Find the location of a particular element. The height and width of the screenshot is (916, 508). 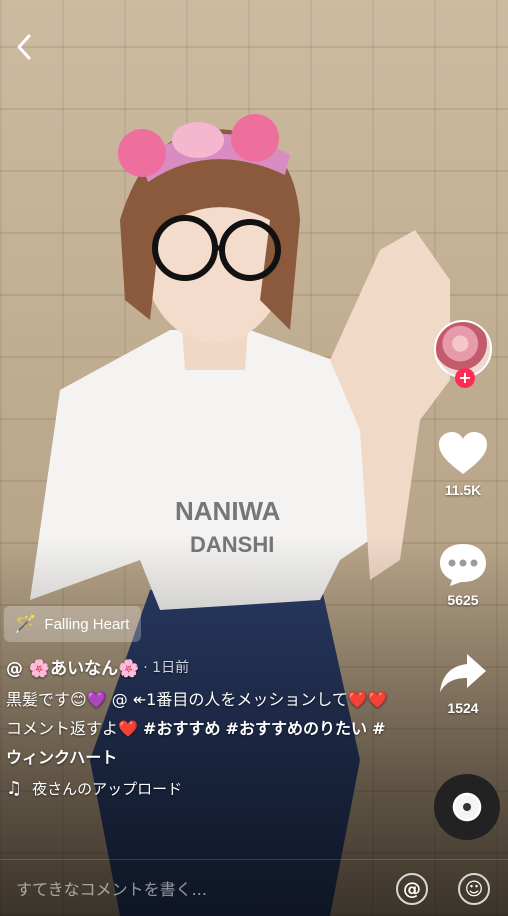

at-icon: @ is located at coordinates (412, 889).